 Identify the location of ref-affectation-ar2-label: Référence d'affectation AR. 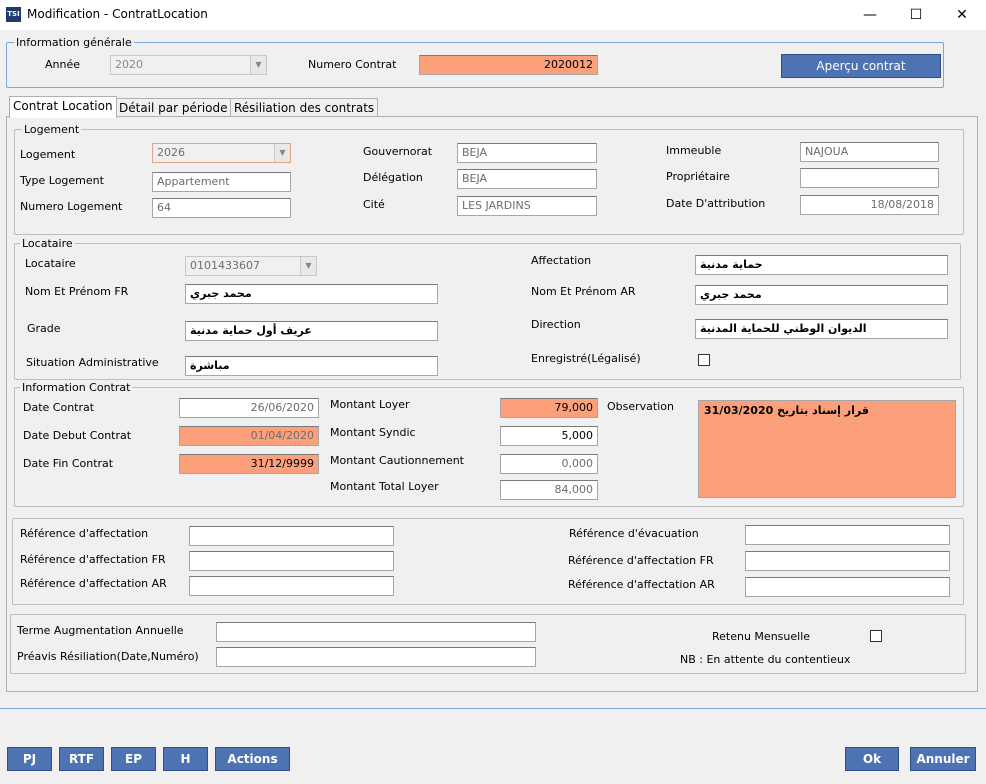
(641, 584).